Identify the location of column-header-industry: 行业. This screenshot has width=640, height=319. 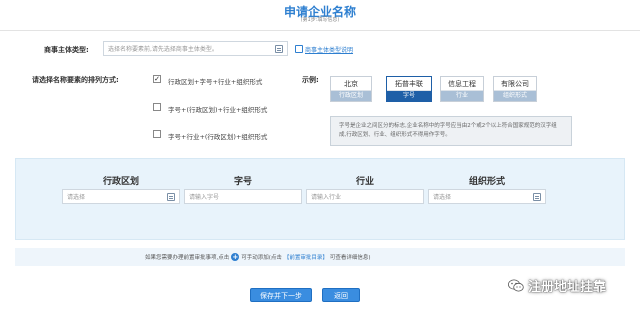
(364, 182).